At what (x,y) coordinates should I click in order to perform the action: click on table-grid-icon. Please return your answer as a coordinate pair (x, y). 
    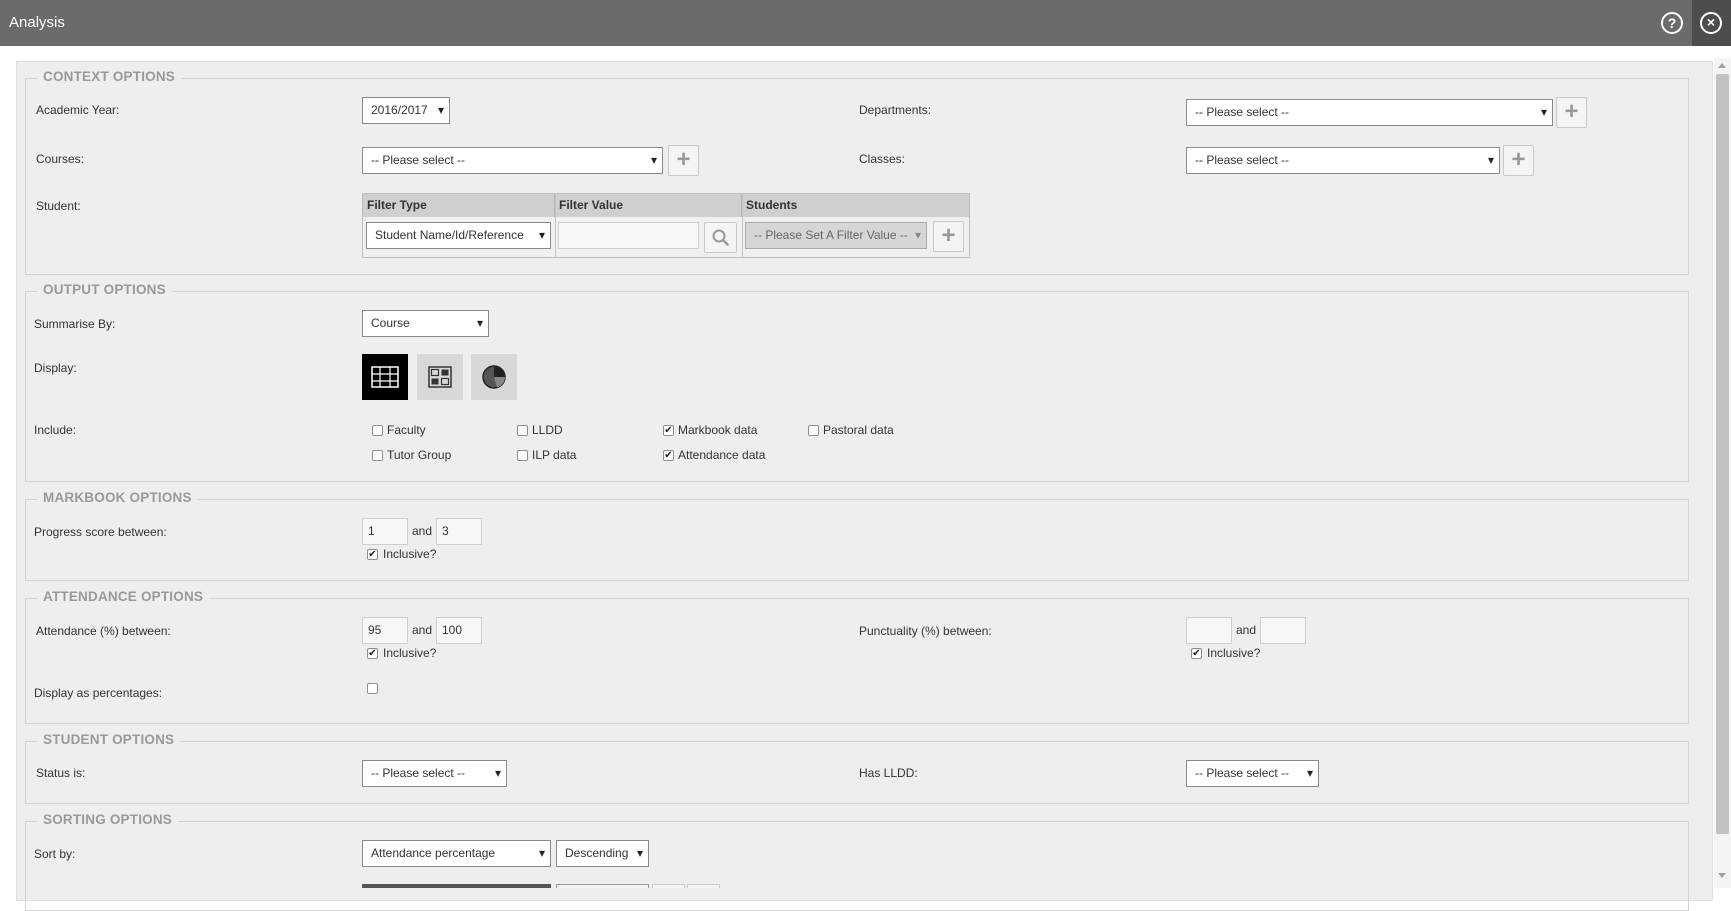
    Looking at the image, I should click on (385, 377).